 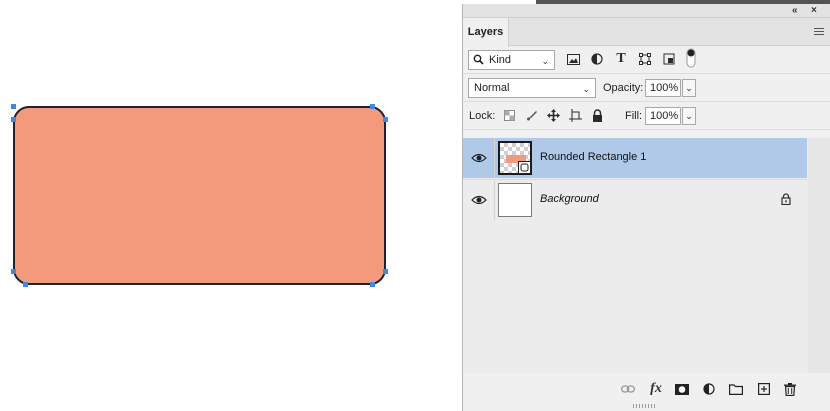 What do you see at coordinates (656, 389) in the screenshot?
I see `fx-icon: fx` at bounding box center [656, 389].